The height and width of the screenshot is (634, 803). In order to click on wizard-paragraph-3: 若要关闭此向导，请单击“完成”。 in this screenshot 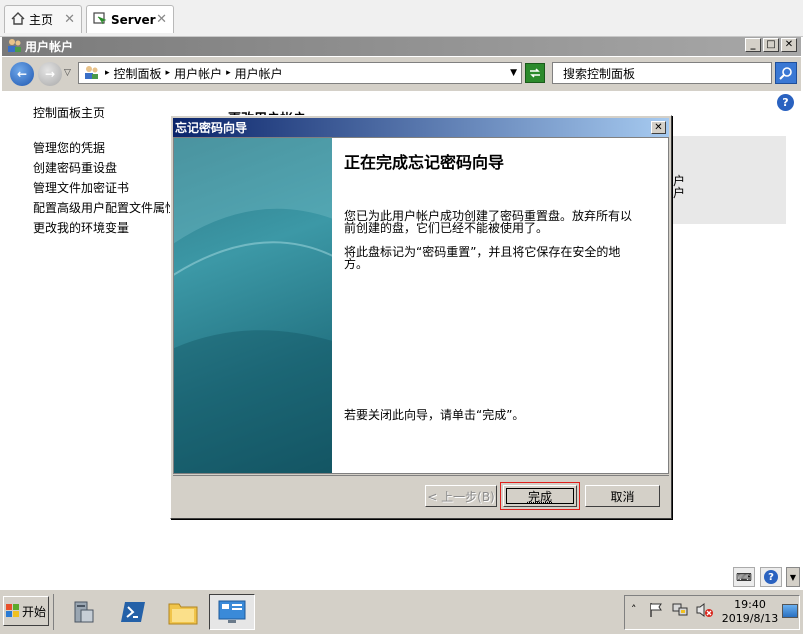, I will do `click(434, 415)`.